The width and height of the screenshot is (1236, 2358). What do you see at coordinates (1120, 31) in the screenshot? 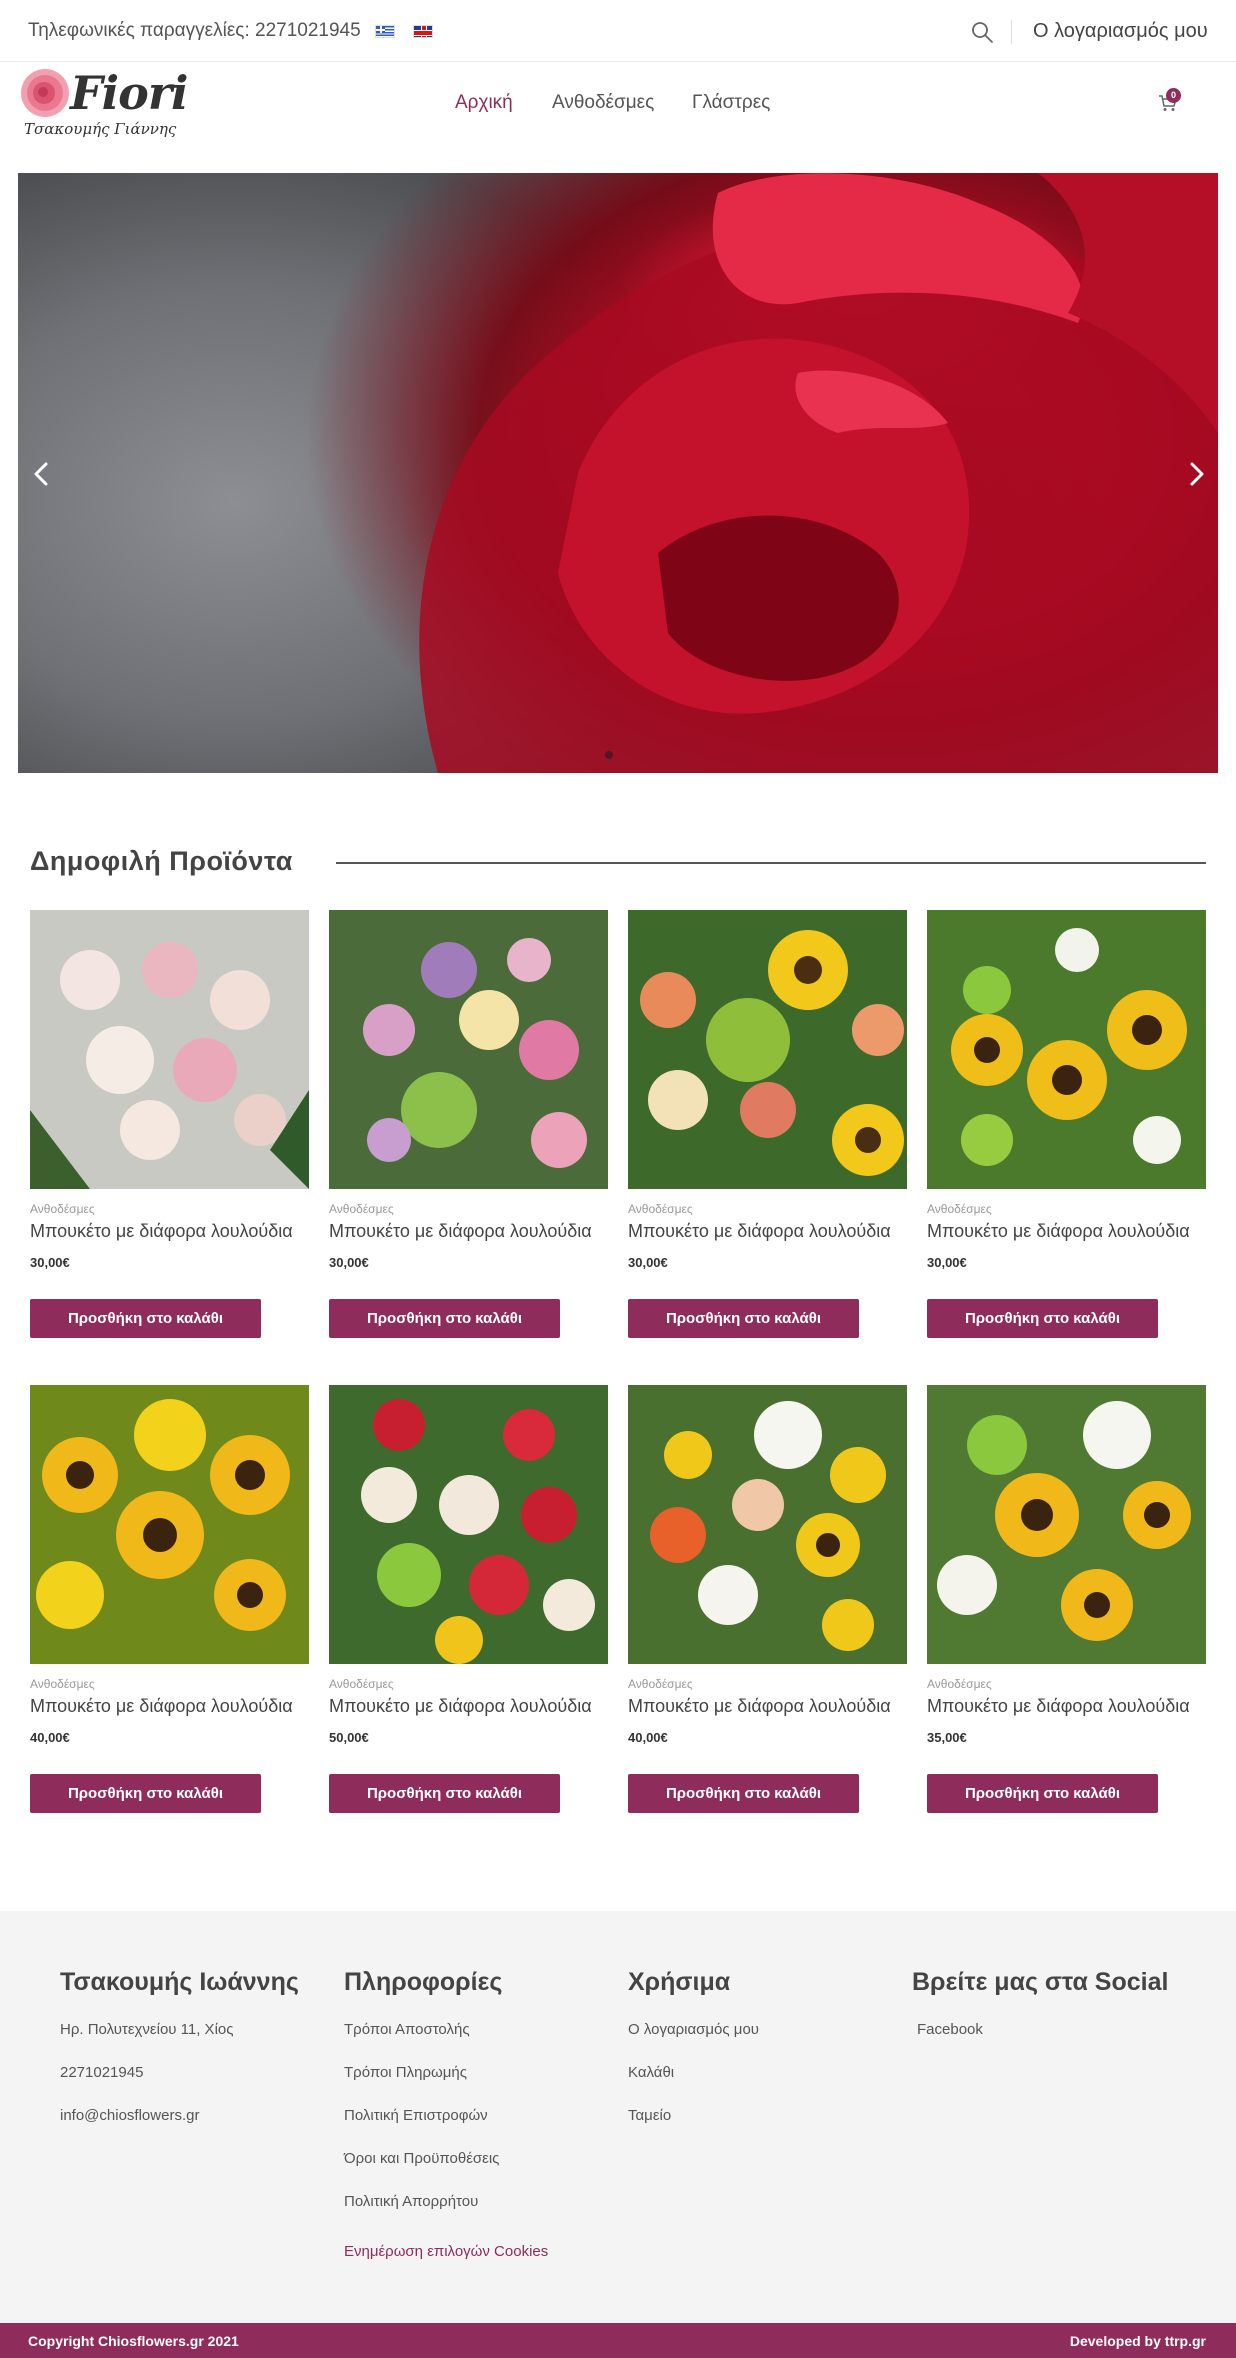
I see `my-account-link: Ο λογαριασμός μου` at bounding box center [1120, 31].